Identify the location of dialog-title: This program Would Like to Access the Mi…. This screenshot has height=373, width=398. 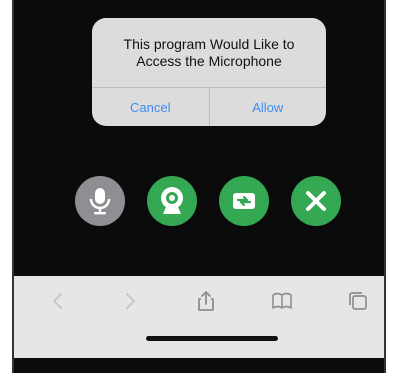
(209, 52).